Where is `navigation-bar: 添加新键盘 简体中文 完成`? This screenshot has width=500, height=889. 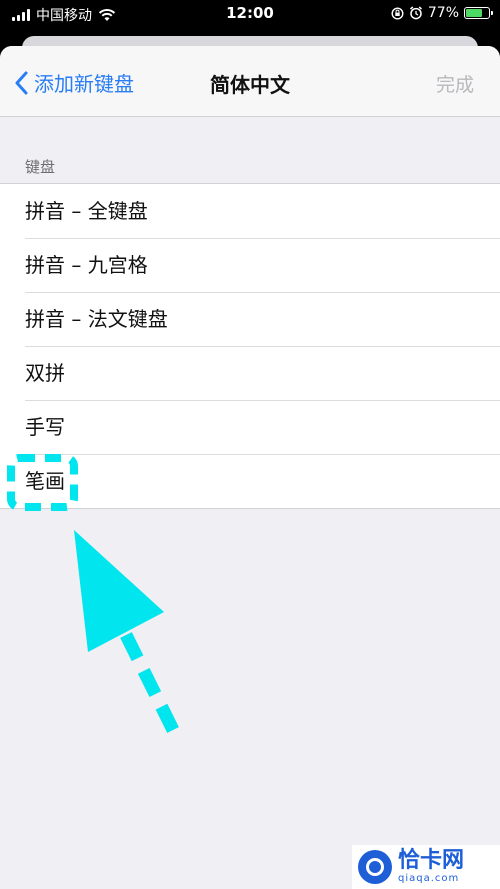
navigation-bar: 添加新键盘 简体中文 完成 is located at coordinates (250, 81).